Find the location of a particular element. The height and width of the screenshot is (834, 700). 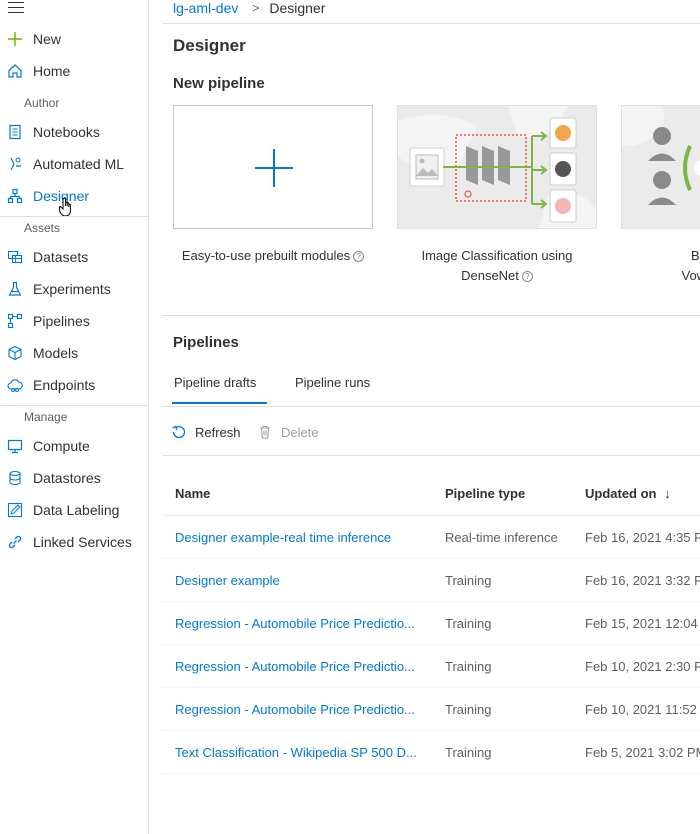

trash-icon is located at coordinates (265, 432).